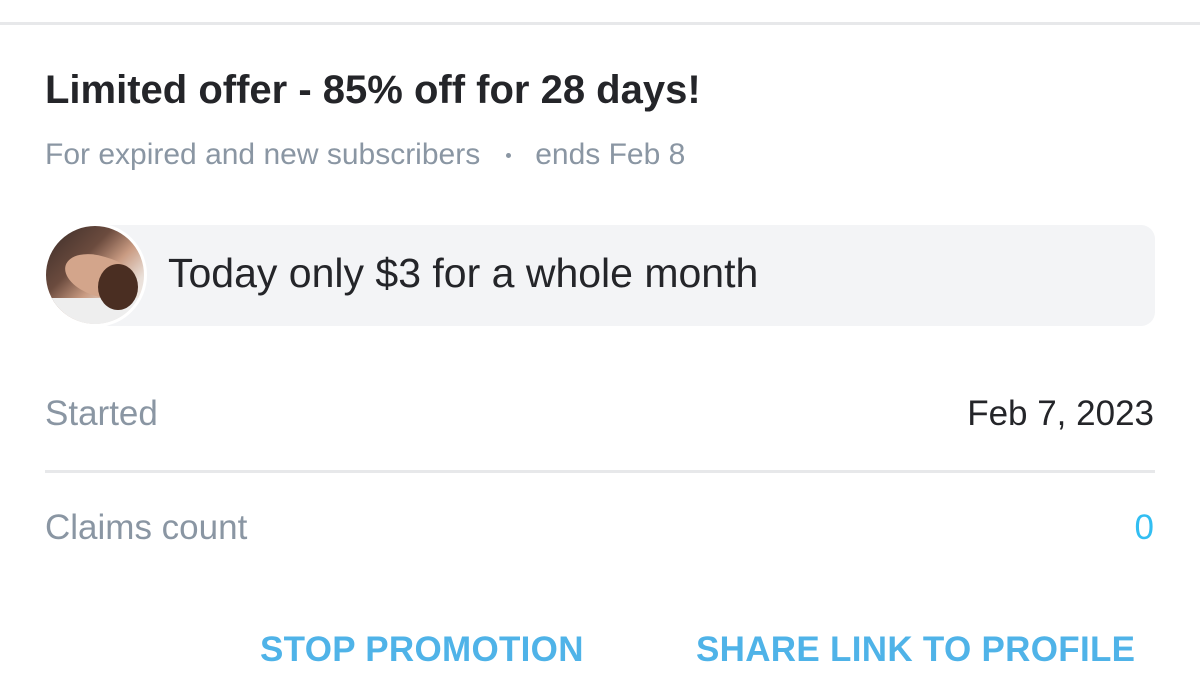 The image size is (1200, 687). Describe the element at coordinates (1144, 528) in the screenshot. I see `claims-count-value: 0` at that location.